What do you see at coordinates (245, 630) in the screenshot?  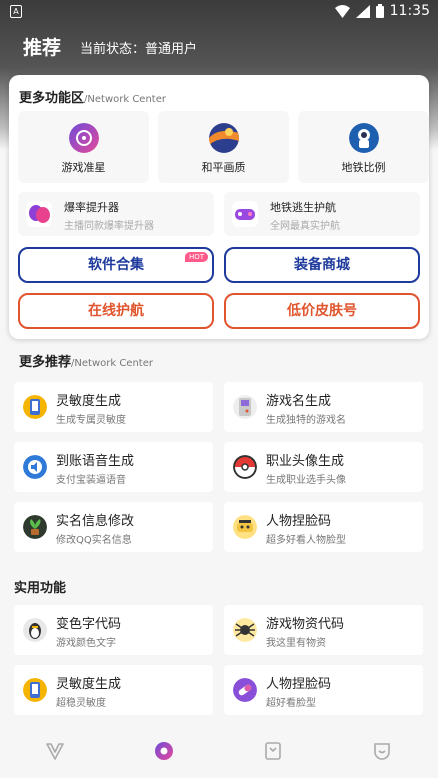 I see `spider-icon` at bounding box center [245, 630].